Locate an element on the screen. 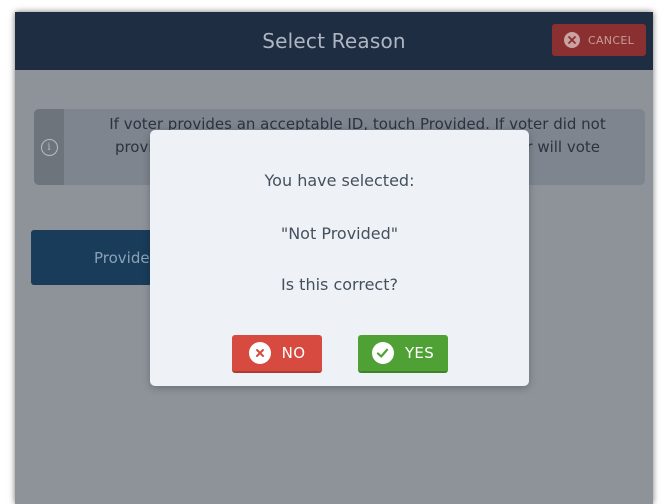  info-icon-strip: i is located at coordinates (49, 147).